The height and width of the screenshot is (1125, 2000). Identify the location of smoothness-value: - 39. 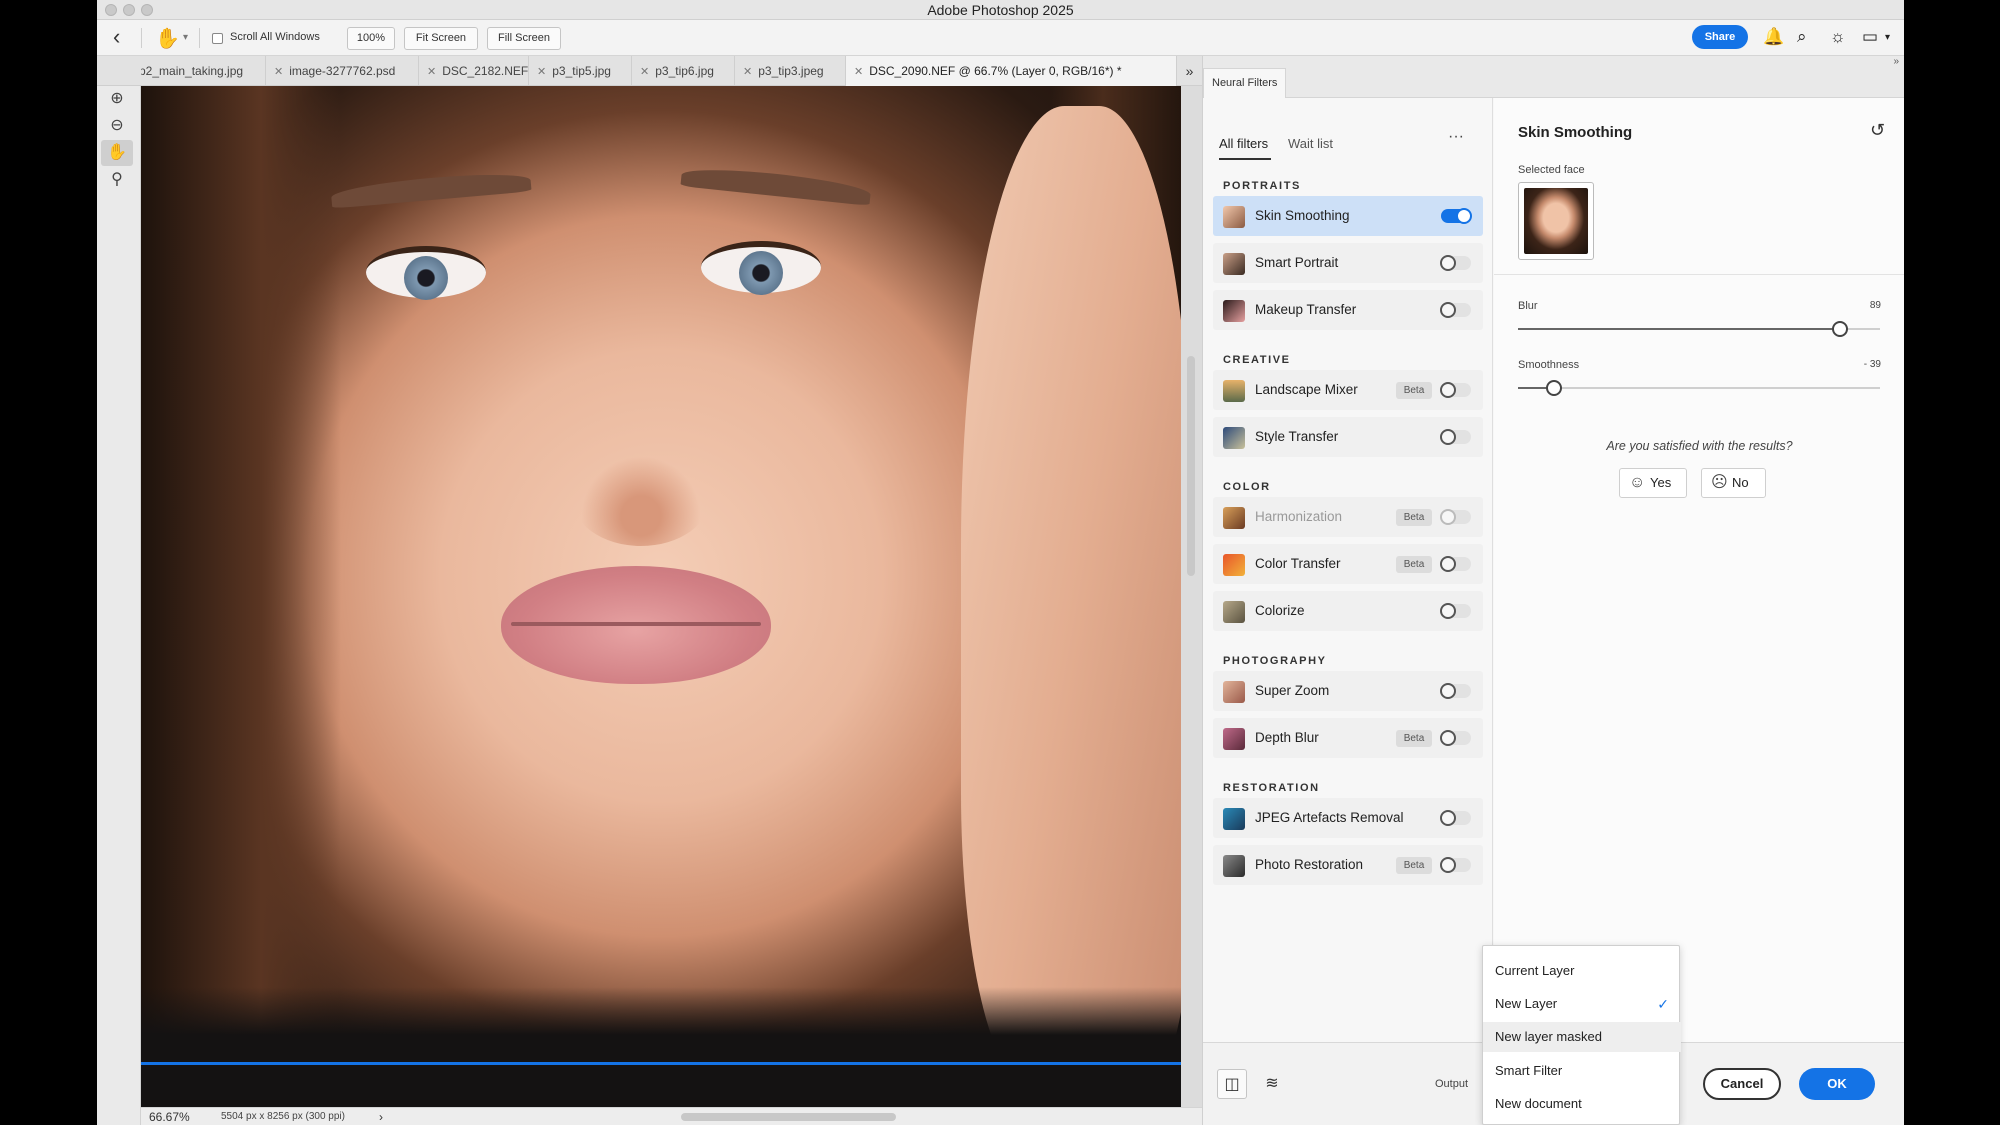
(1872, 364).